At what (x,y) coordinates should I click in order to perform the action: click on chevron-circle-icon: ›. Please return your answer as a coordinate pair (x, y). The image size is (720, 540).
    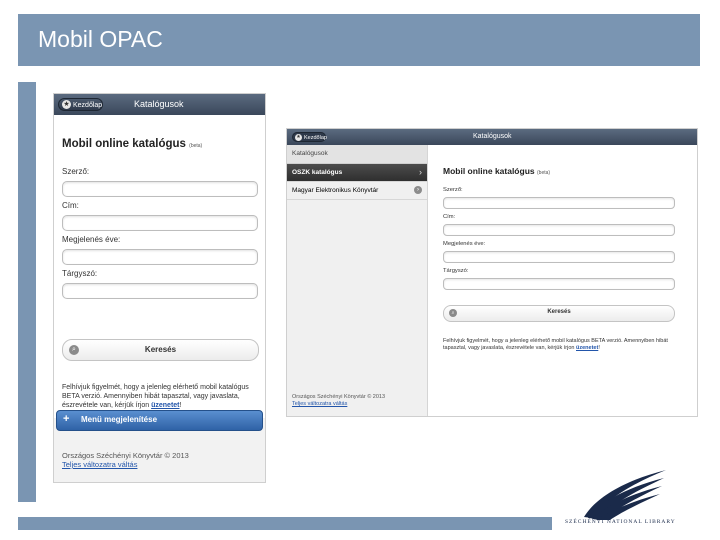
    Looking at the image, I should click on (418, 190).